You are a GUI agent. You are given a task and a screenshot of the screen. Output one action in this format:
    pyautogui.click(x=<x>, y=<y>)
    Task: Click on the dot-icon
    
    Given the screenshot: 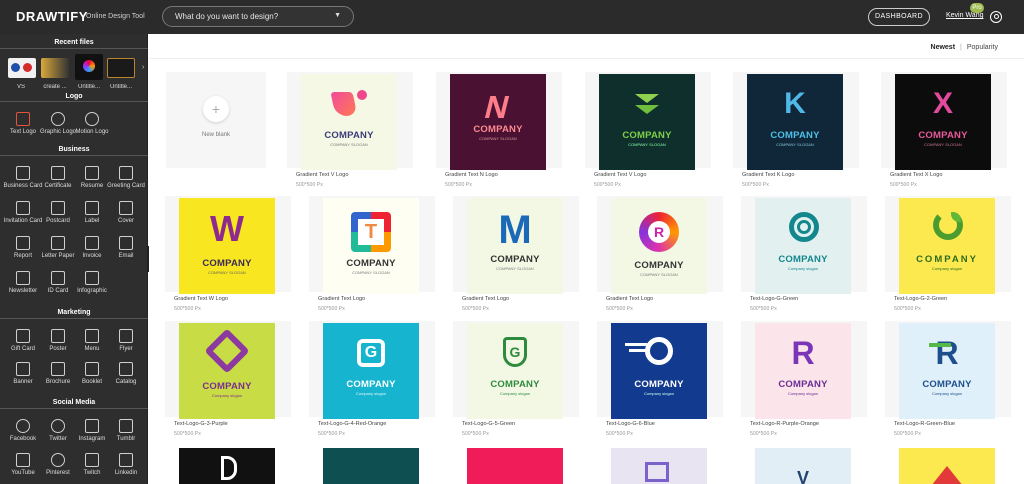 What is the action you would take?
    pyautogui.click(x=362, y=95)
    